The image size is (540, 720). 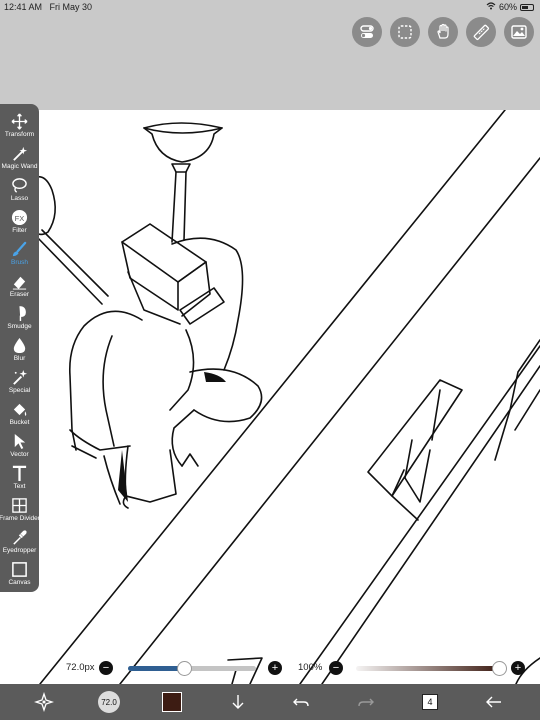 I want to click on eyedropper-icon, so click(x=20, y=537).